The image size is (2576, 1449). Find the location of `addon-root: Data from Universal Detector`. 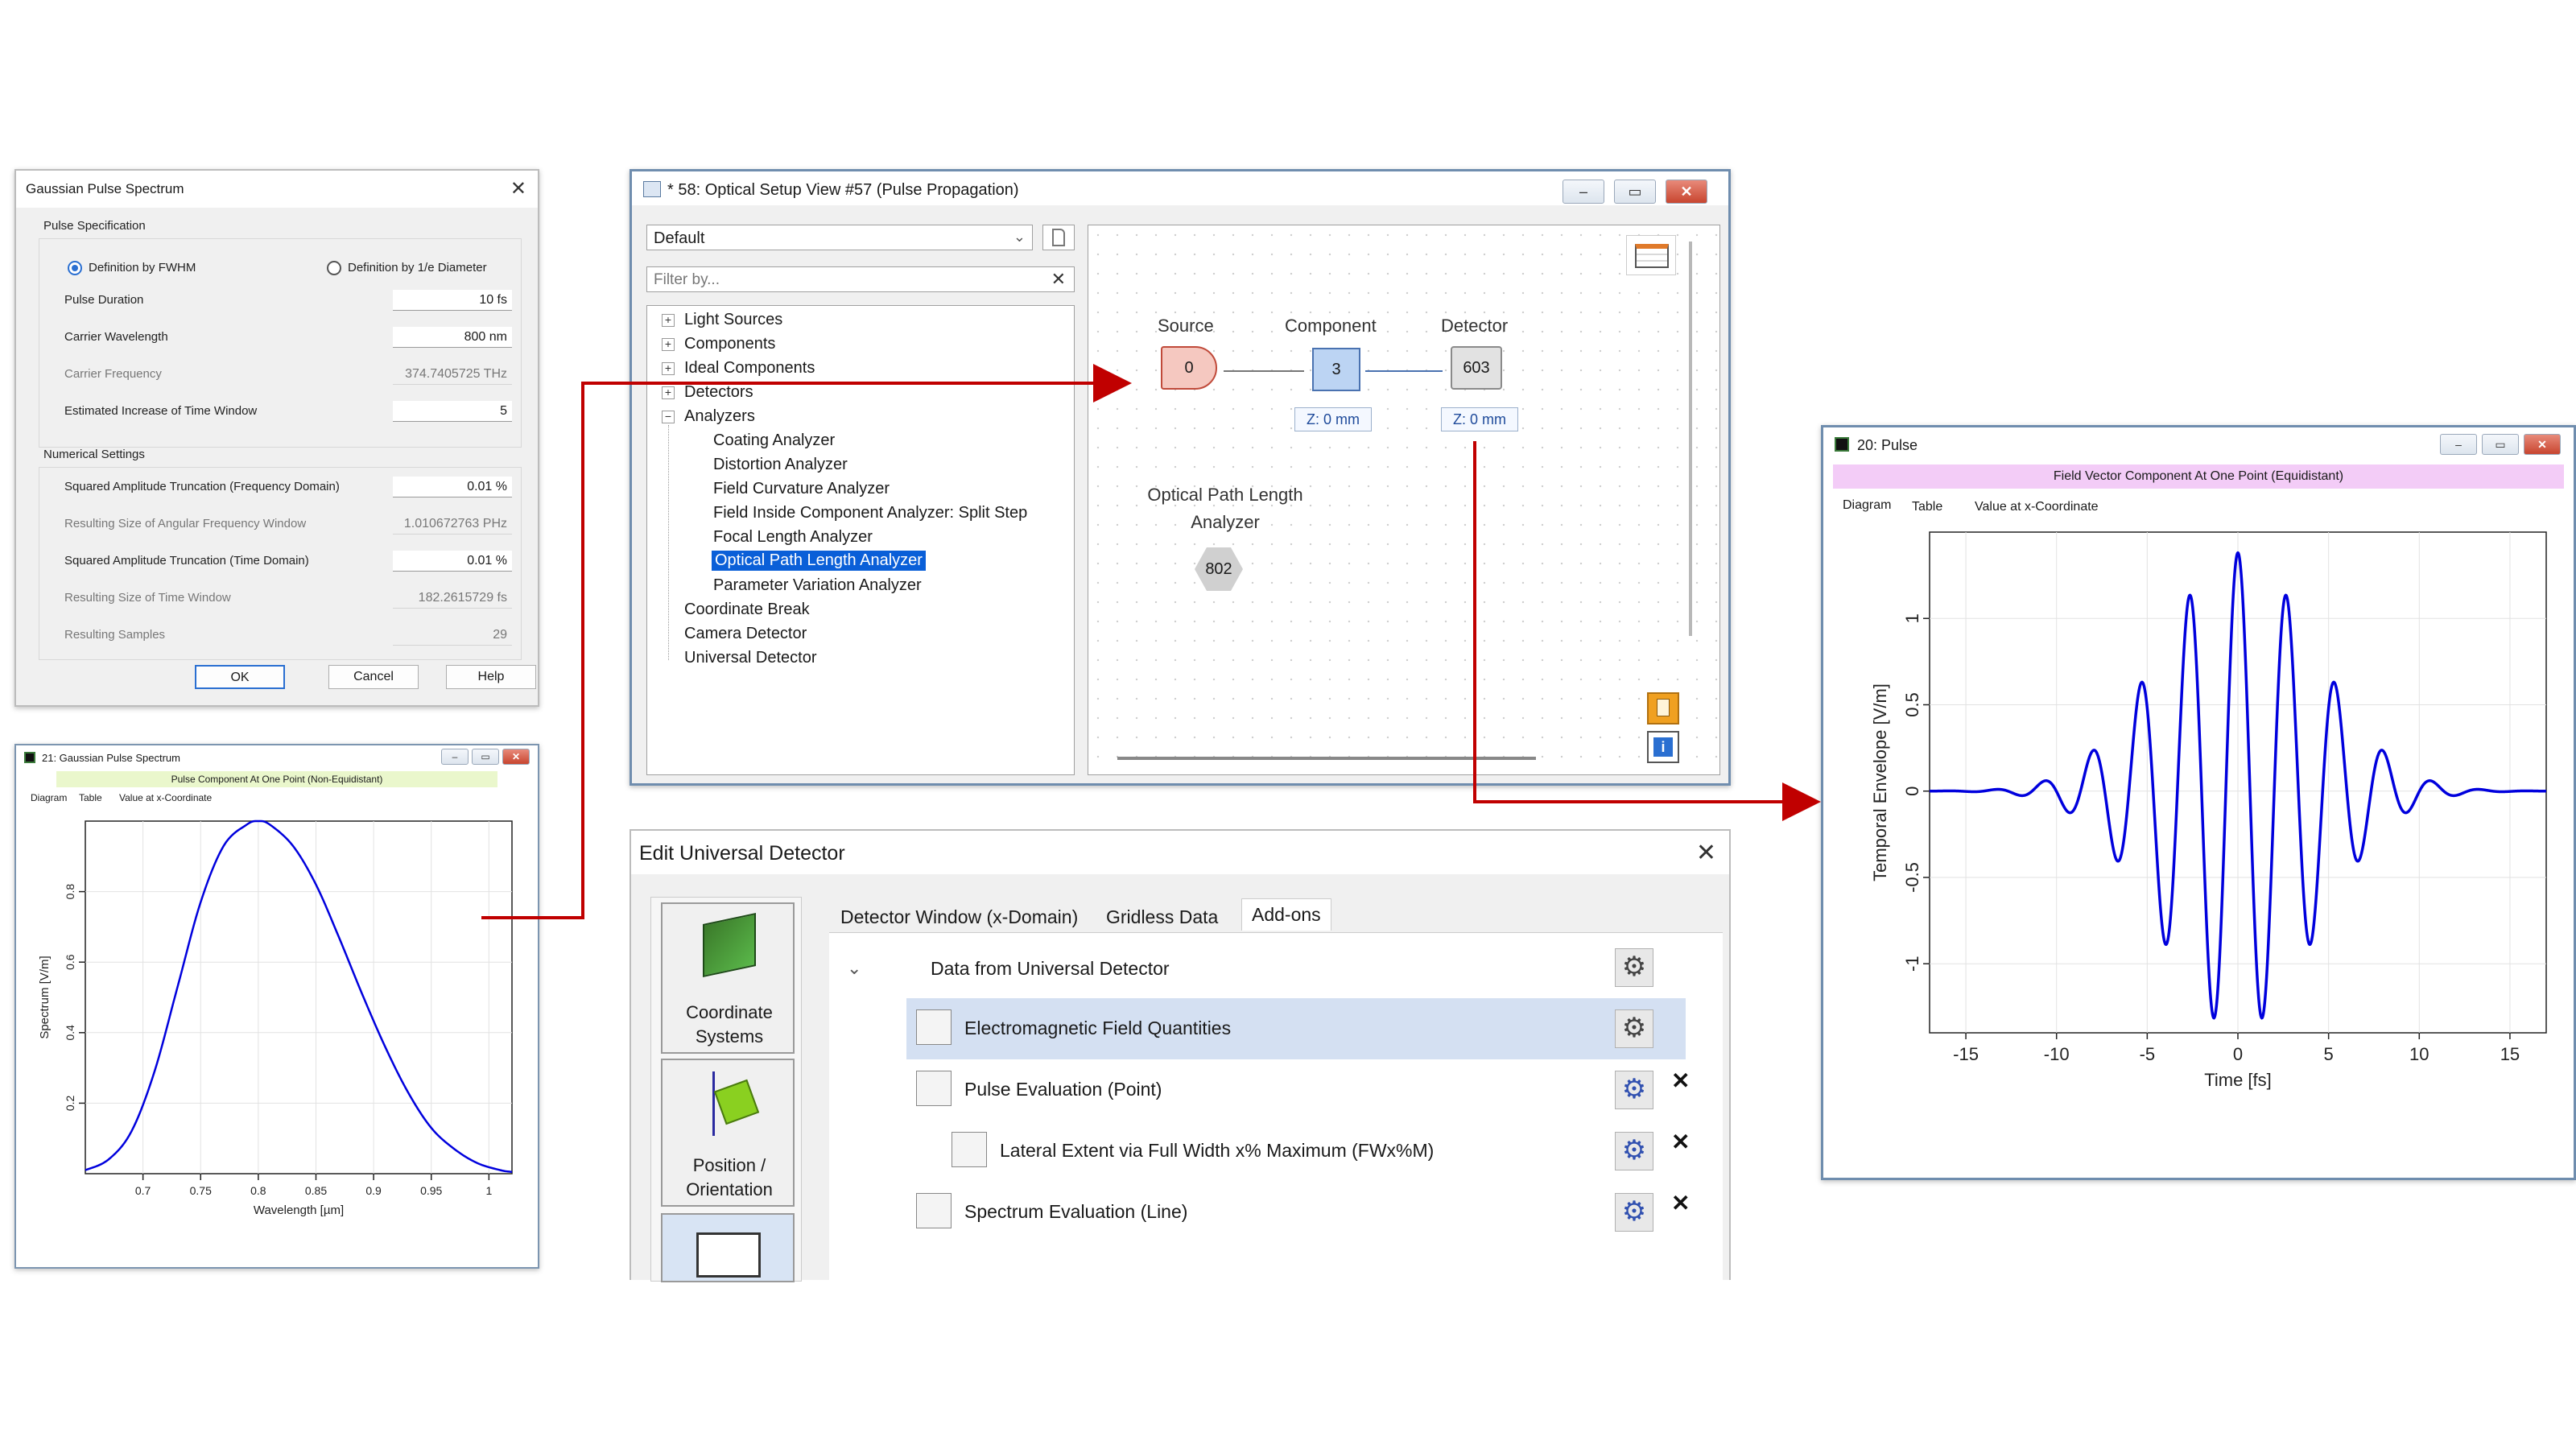

addon-root: Data from Universal Detector is located at coordinates (1050, 969).